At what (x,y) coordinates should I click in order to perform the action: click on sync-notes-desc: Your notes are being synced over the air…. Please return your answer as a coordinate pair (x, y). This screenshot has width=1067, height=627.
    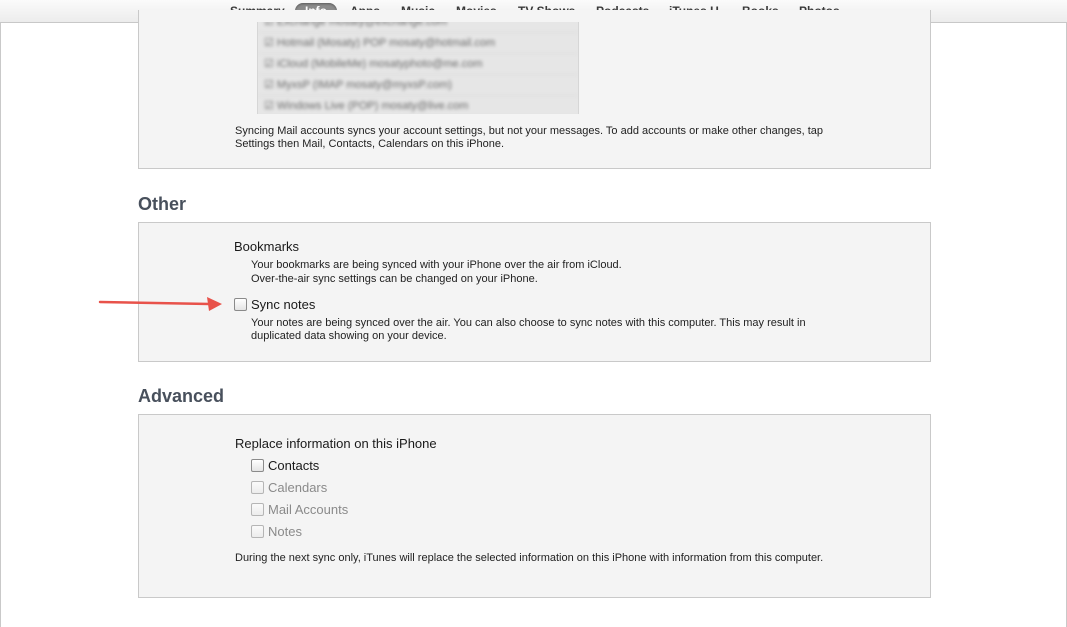
    Looking at the image, I should click on (528, 329).